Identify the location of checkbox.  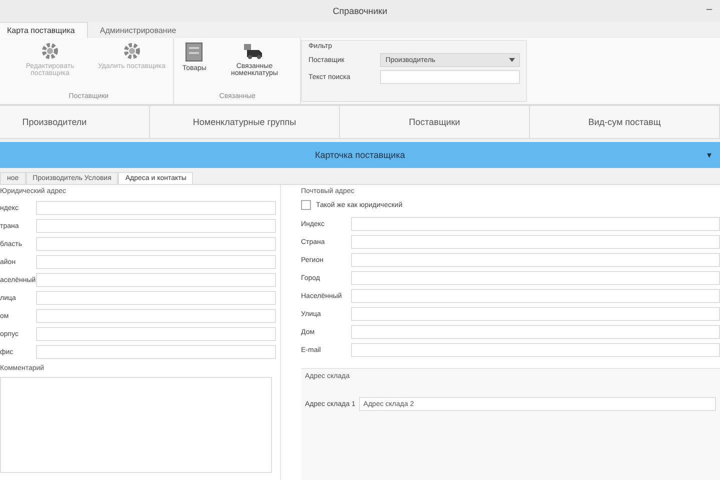
(306, 205).